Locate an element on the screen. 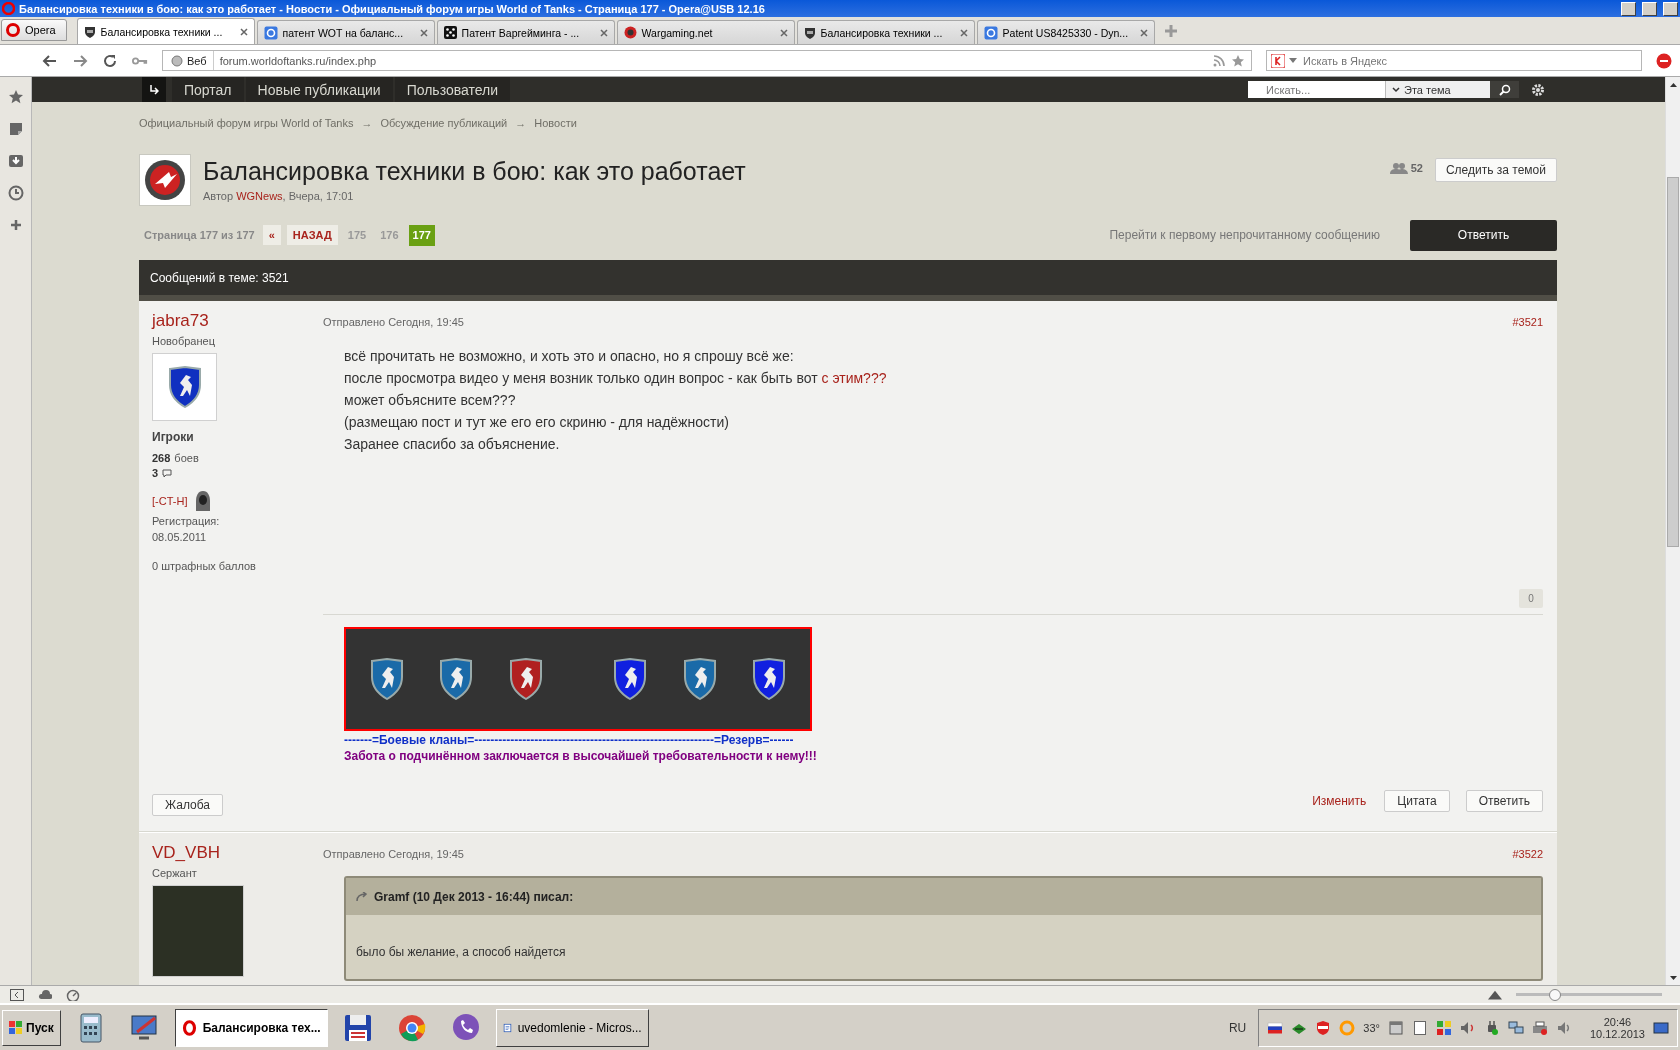  nav-link: Пользователи is located at coordinates (452, 89).